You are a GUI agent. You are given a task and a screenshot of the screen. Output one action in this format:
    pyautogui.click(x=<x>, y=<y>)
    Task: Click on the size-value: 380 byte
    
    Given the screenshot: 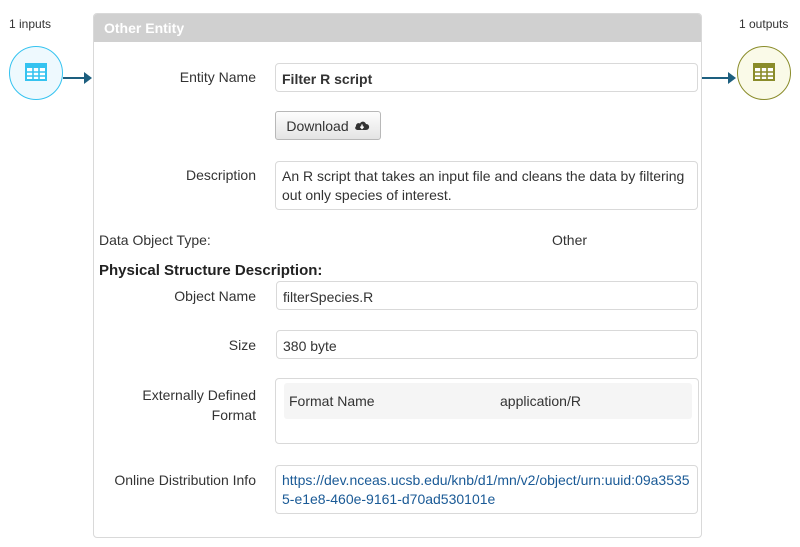 What is the action you would take?
    pyautogui.click(x=487, y=344)
    